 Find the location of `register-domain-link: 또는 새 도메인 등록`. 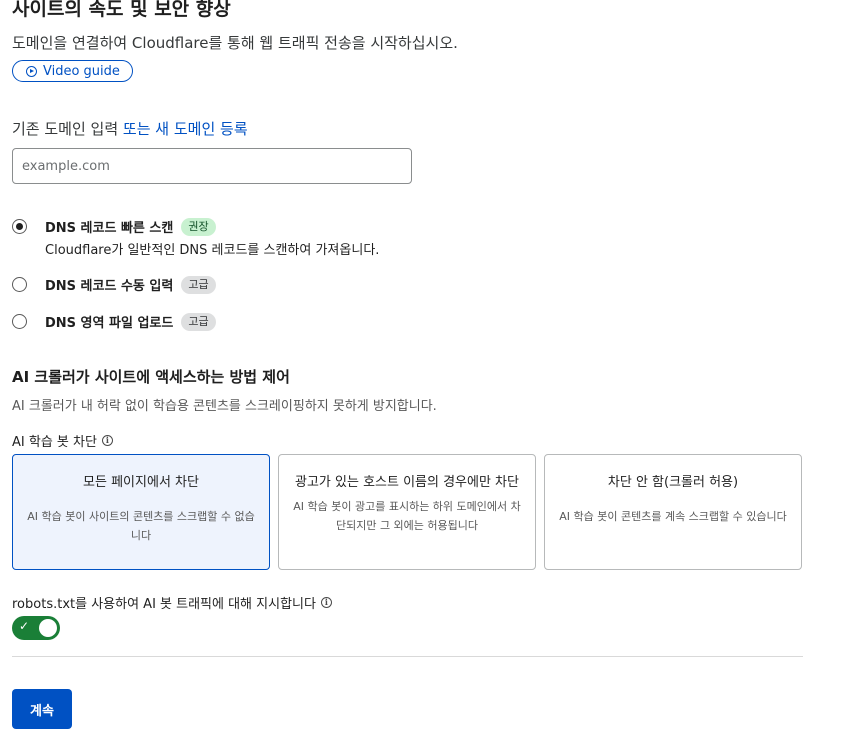

register-domain-link: 또는 새 도메인 등록 is located at coordinates (185, 129).